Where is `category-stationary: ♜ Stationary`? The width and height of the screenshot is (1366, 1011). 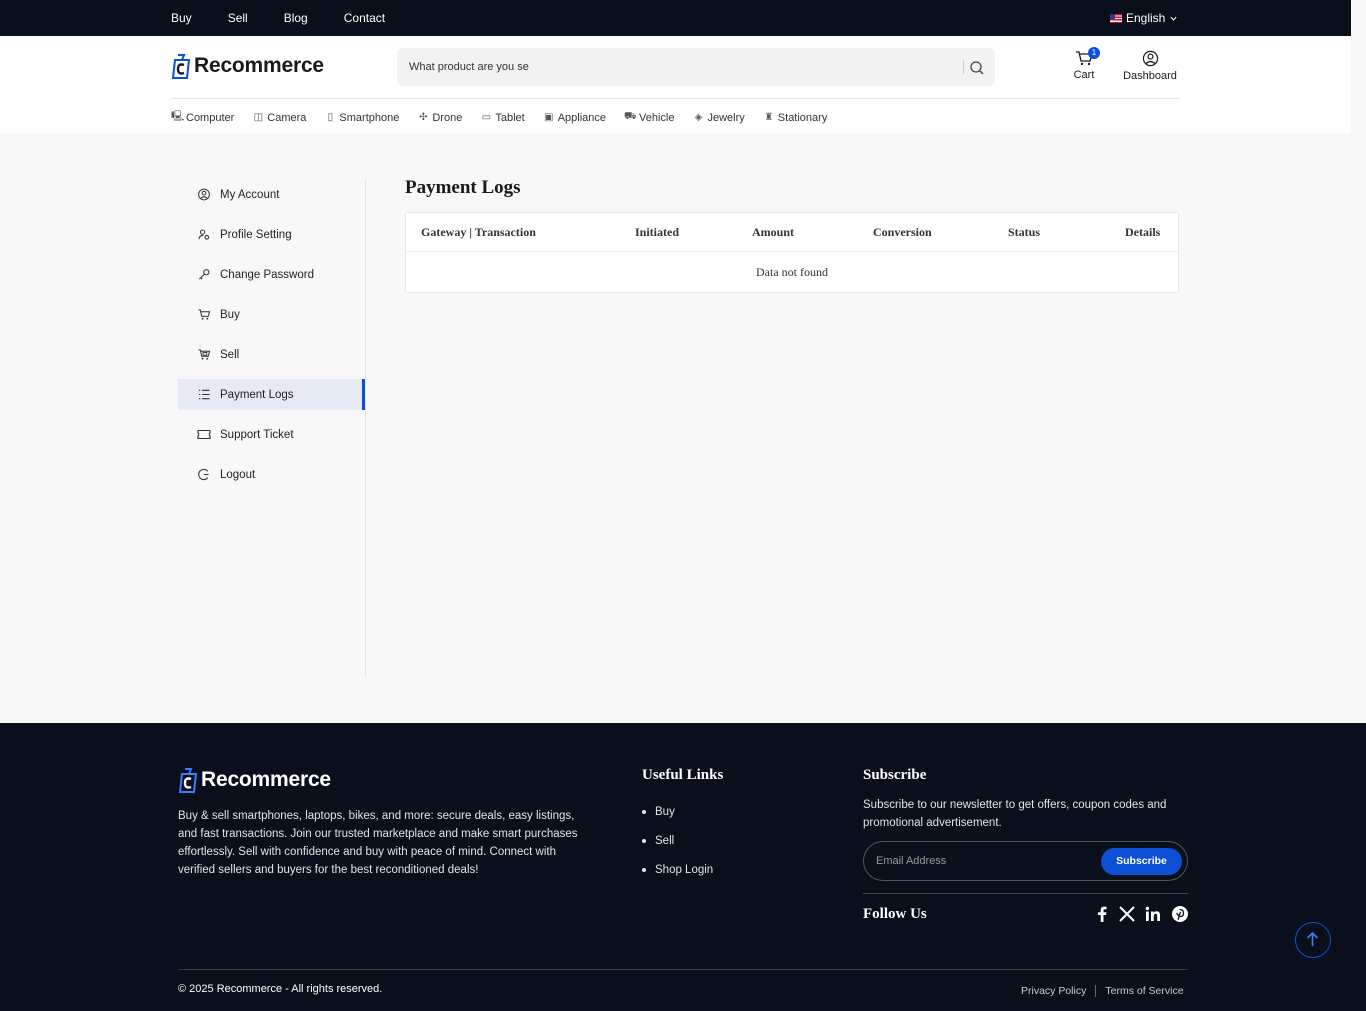 category-stationary: ♜ Stationary is located at coordinates (795, 117).